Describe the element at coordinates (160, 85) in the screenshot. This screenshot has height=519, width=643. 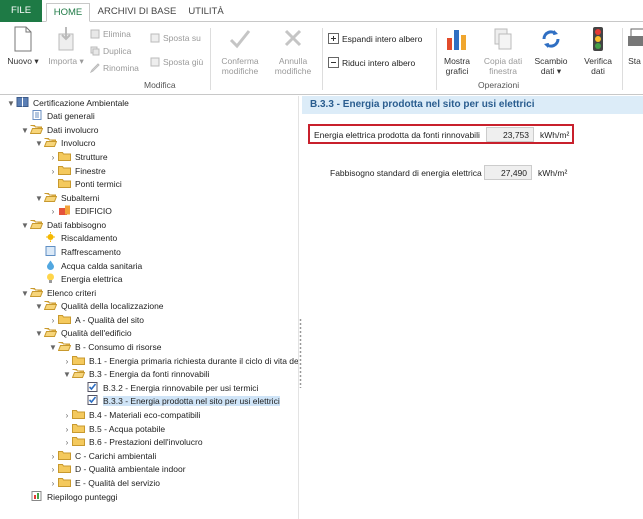
I see `group-modifica-label: Modifica` at that location.